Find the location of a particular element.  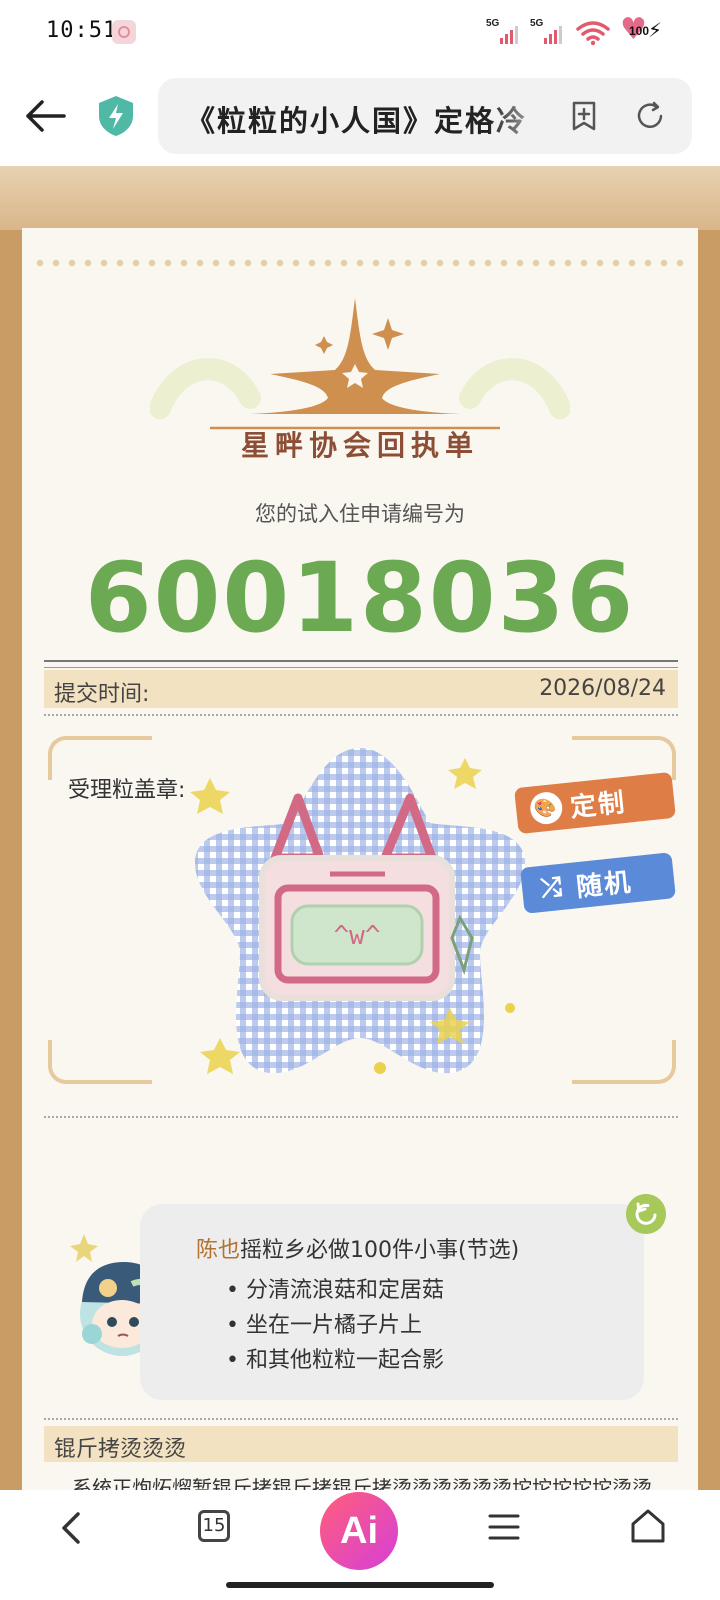

address-bar: 《粒粒的小人国》定格冷 is located at coordinates (425, 116).